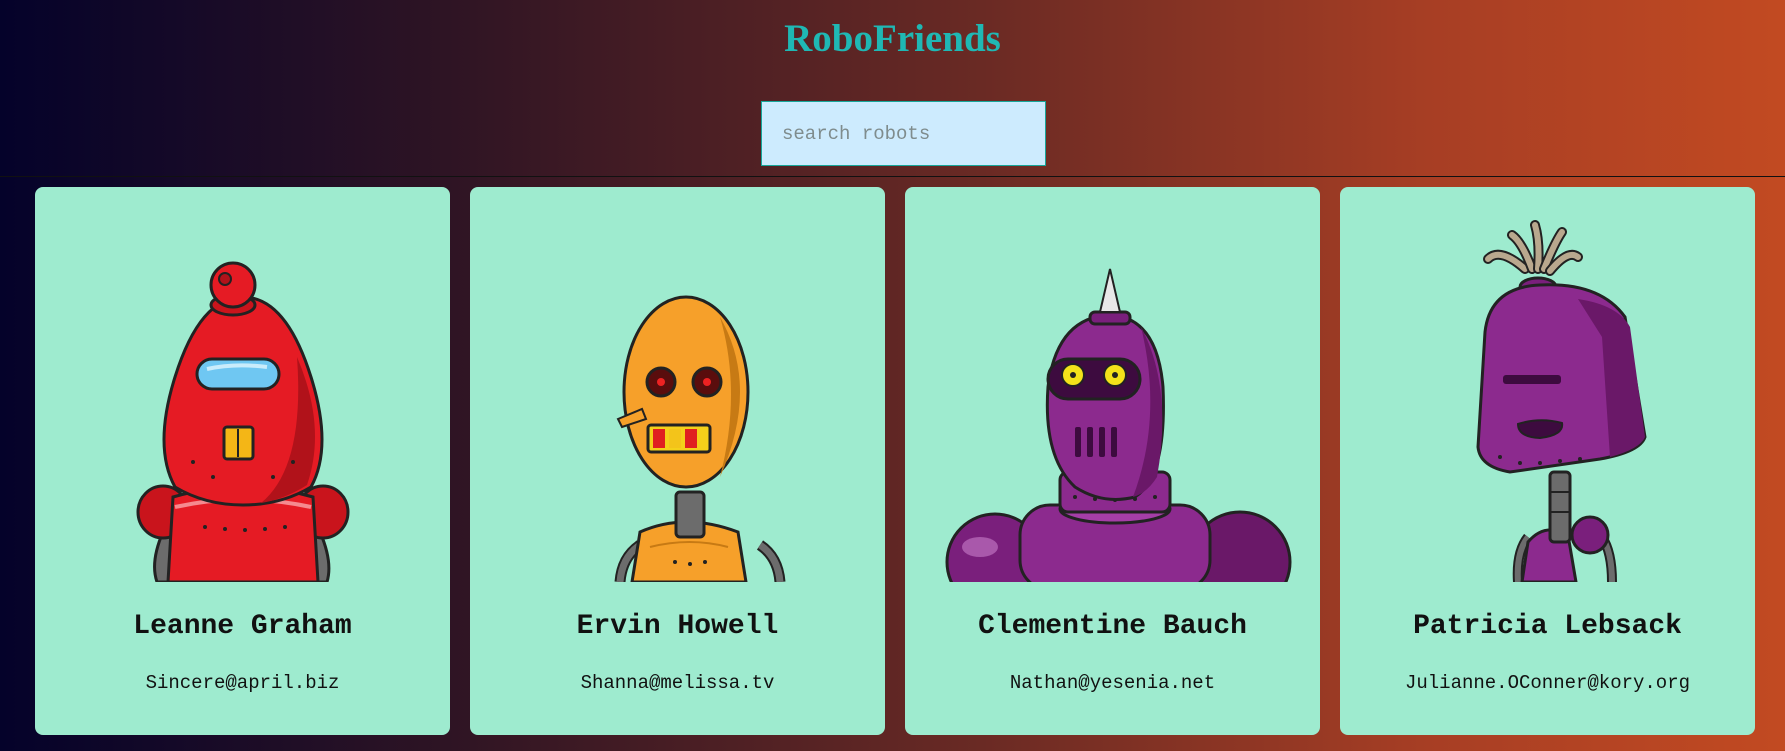 The width and height of the screenshot is (1785, 751). Describe the element at coordinates (903, 133) in the screenshot. I see `search-input` at that location.